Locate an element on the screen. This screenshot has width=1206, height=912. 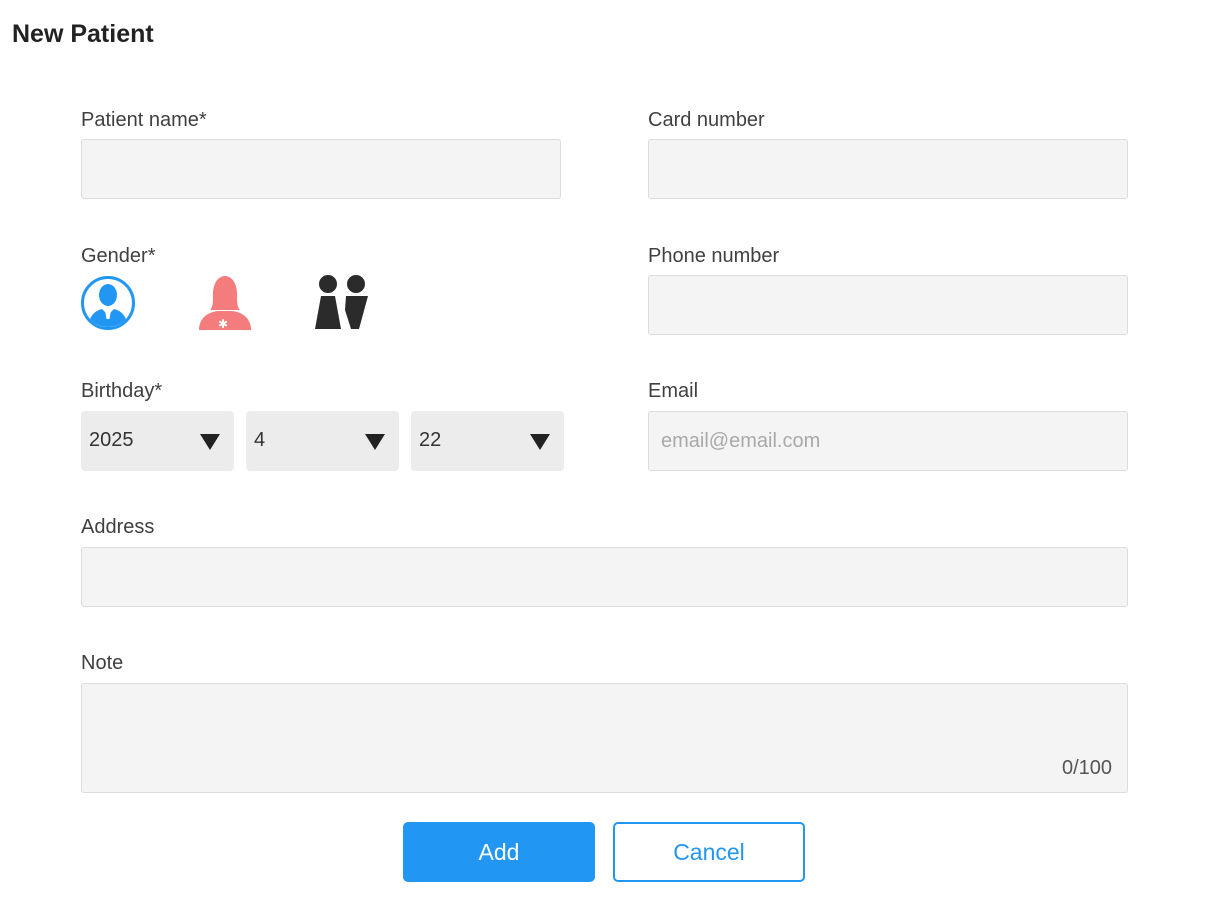
add-button: Add is located at coordinates (499, 852).